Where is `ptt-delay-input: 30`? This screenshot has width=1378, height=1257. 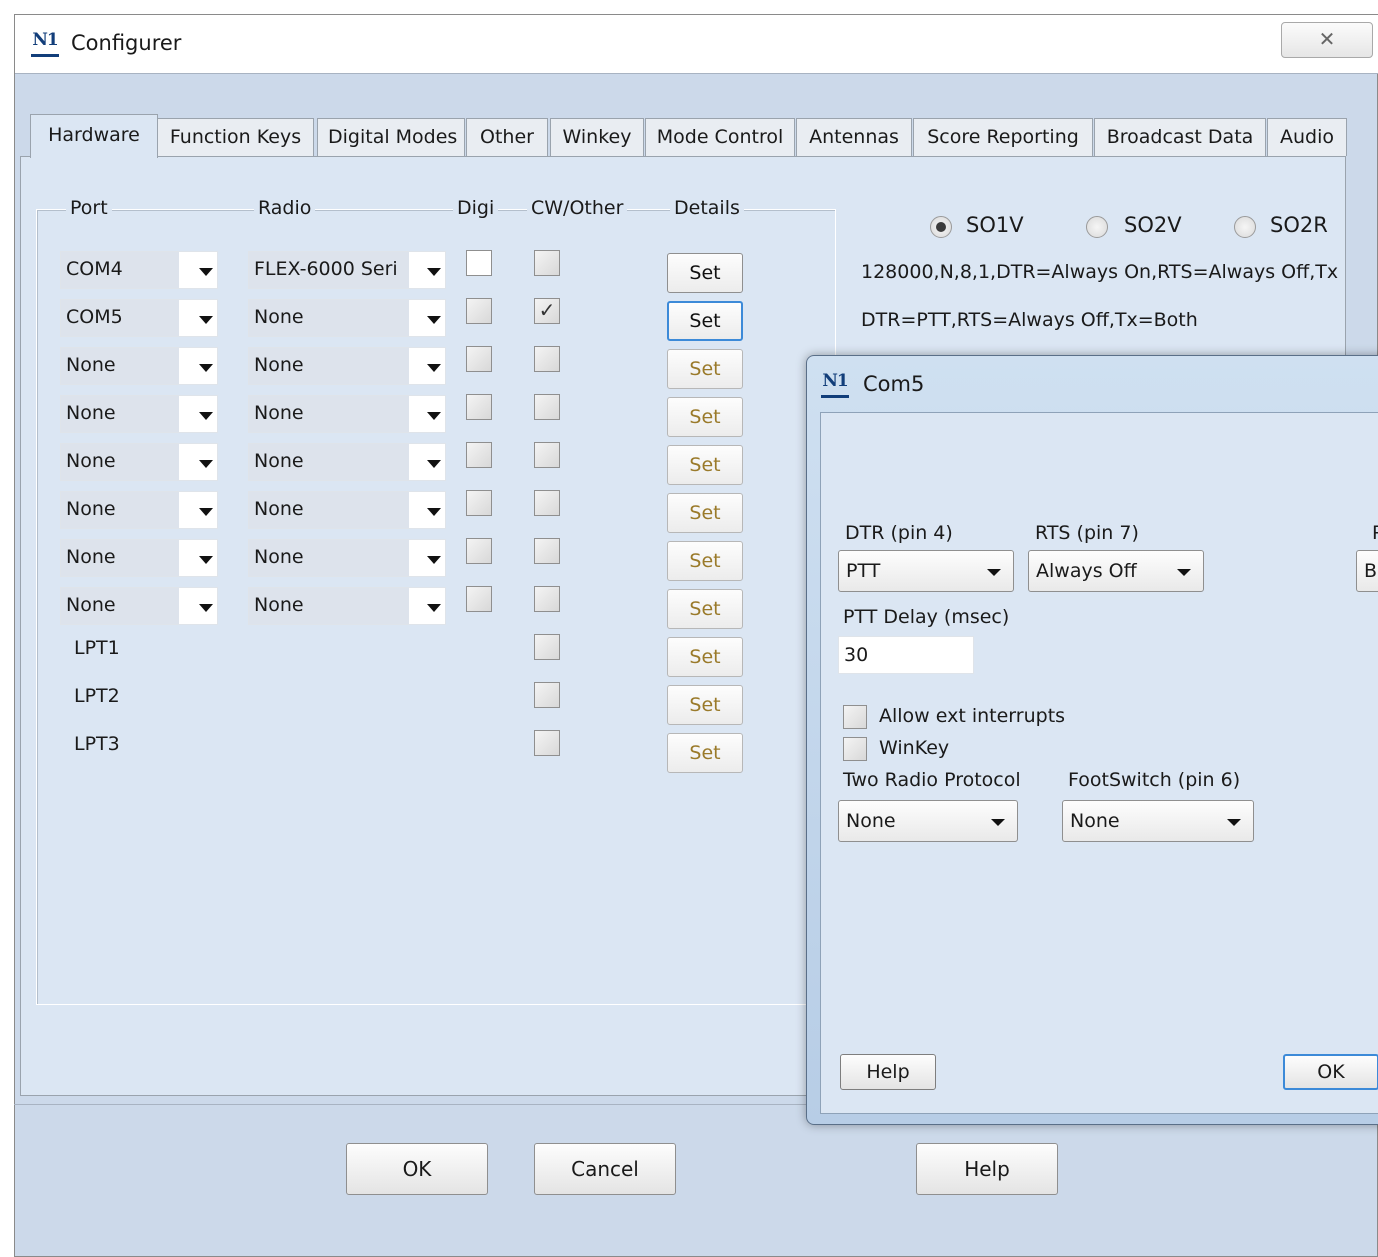 ptt-delay-input: 30 is located at coordinates (906, 655).